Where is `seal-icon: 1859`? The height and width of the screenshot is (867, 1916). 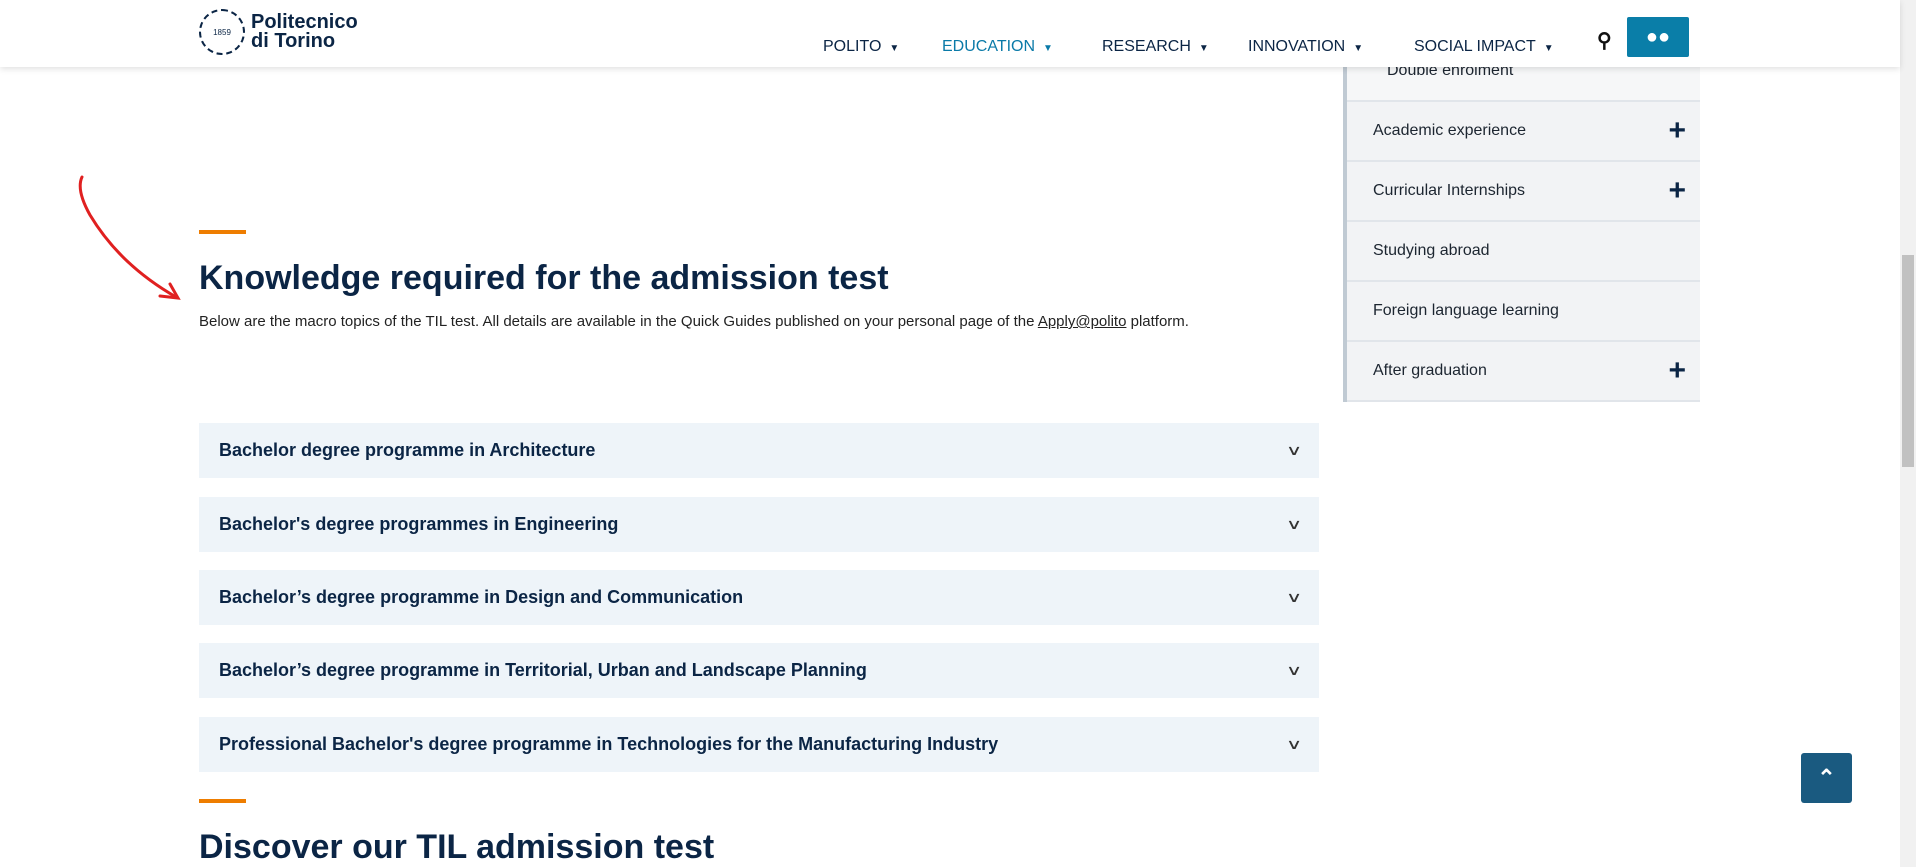 seal-icon: 1859 is located at coordinates (222, 32).